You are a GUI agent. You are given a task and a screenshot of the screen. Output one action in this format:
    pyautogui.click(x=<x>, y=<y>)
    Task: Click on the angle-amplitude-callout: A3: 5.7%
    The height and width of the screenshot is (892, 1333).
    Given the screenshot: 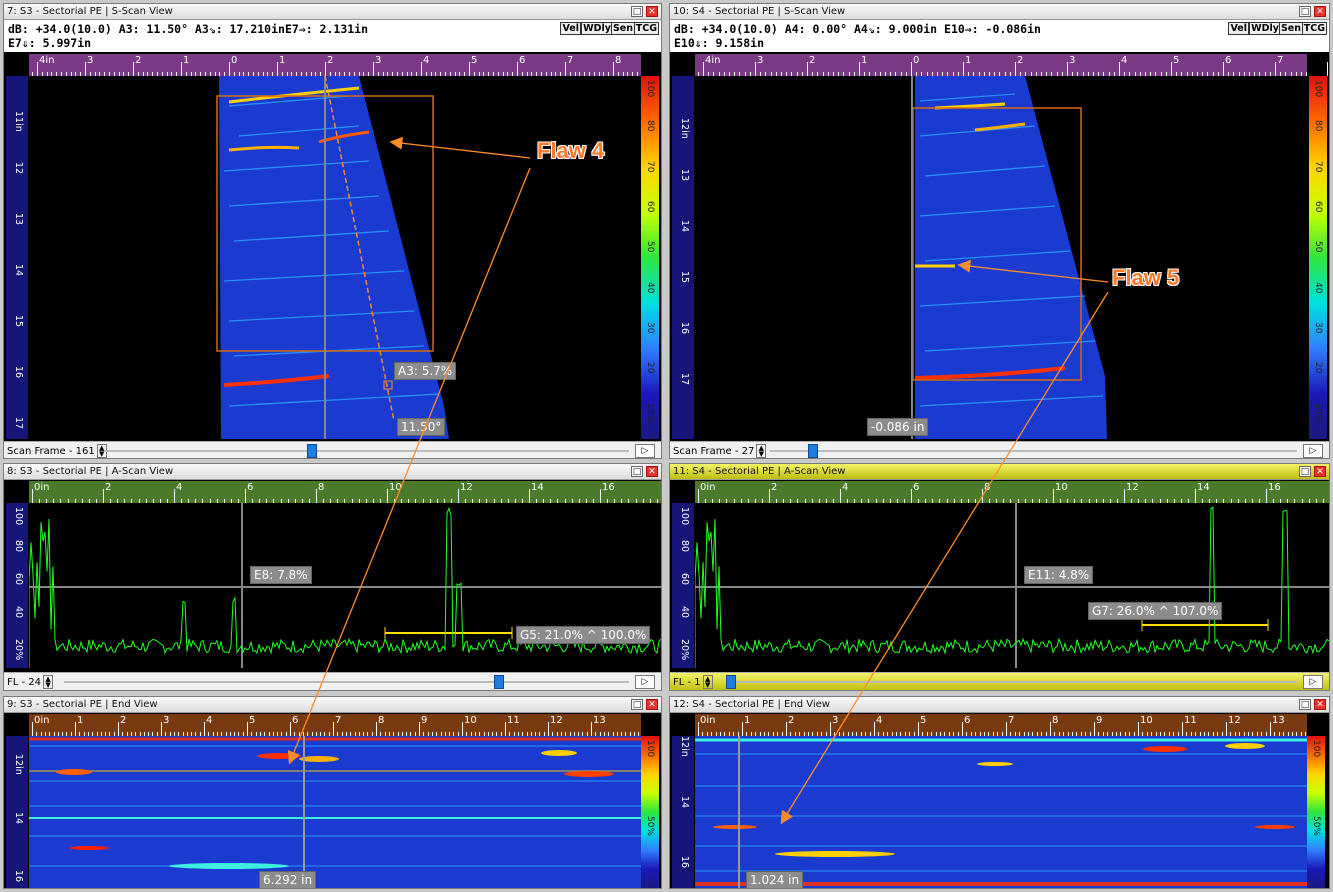 What is the action you would take?
    pyautogui.click(x=425, y=371)
    